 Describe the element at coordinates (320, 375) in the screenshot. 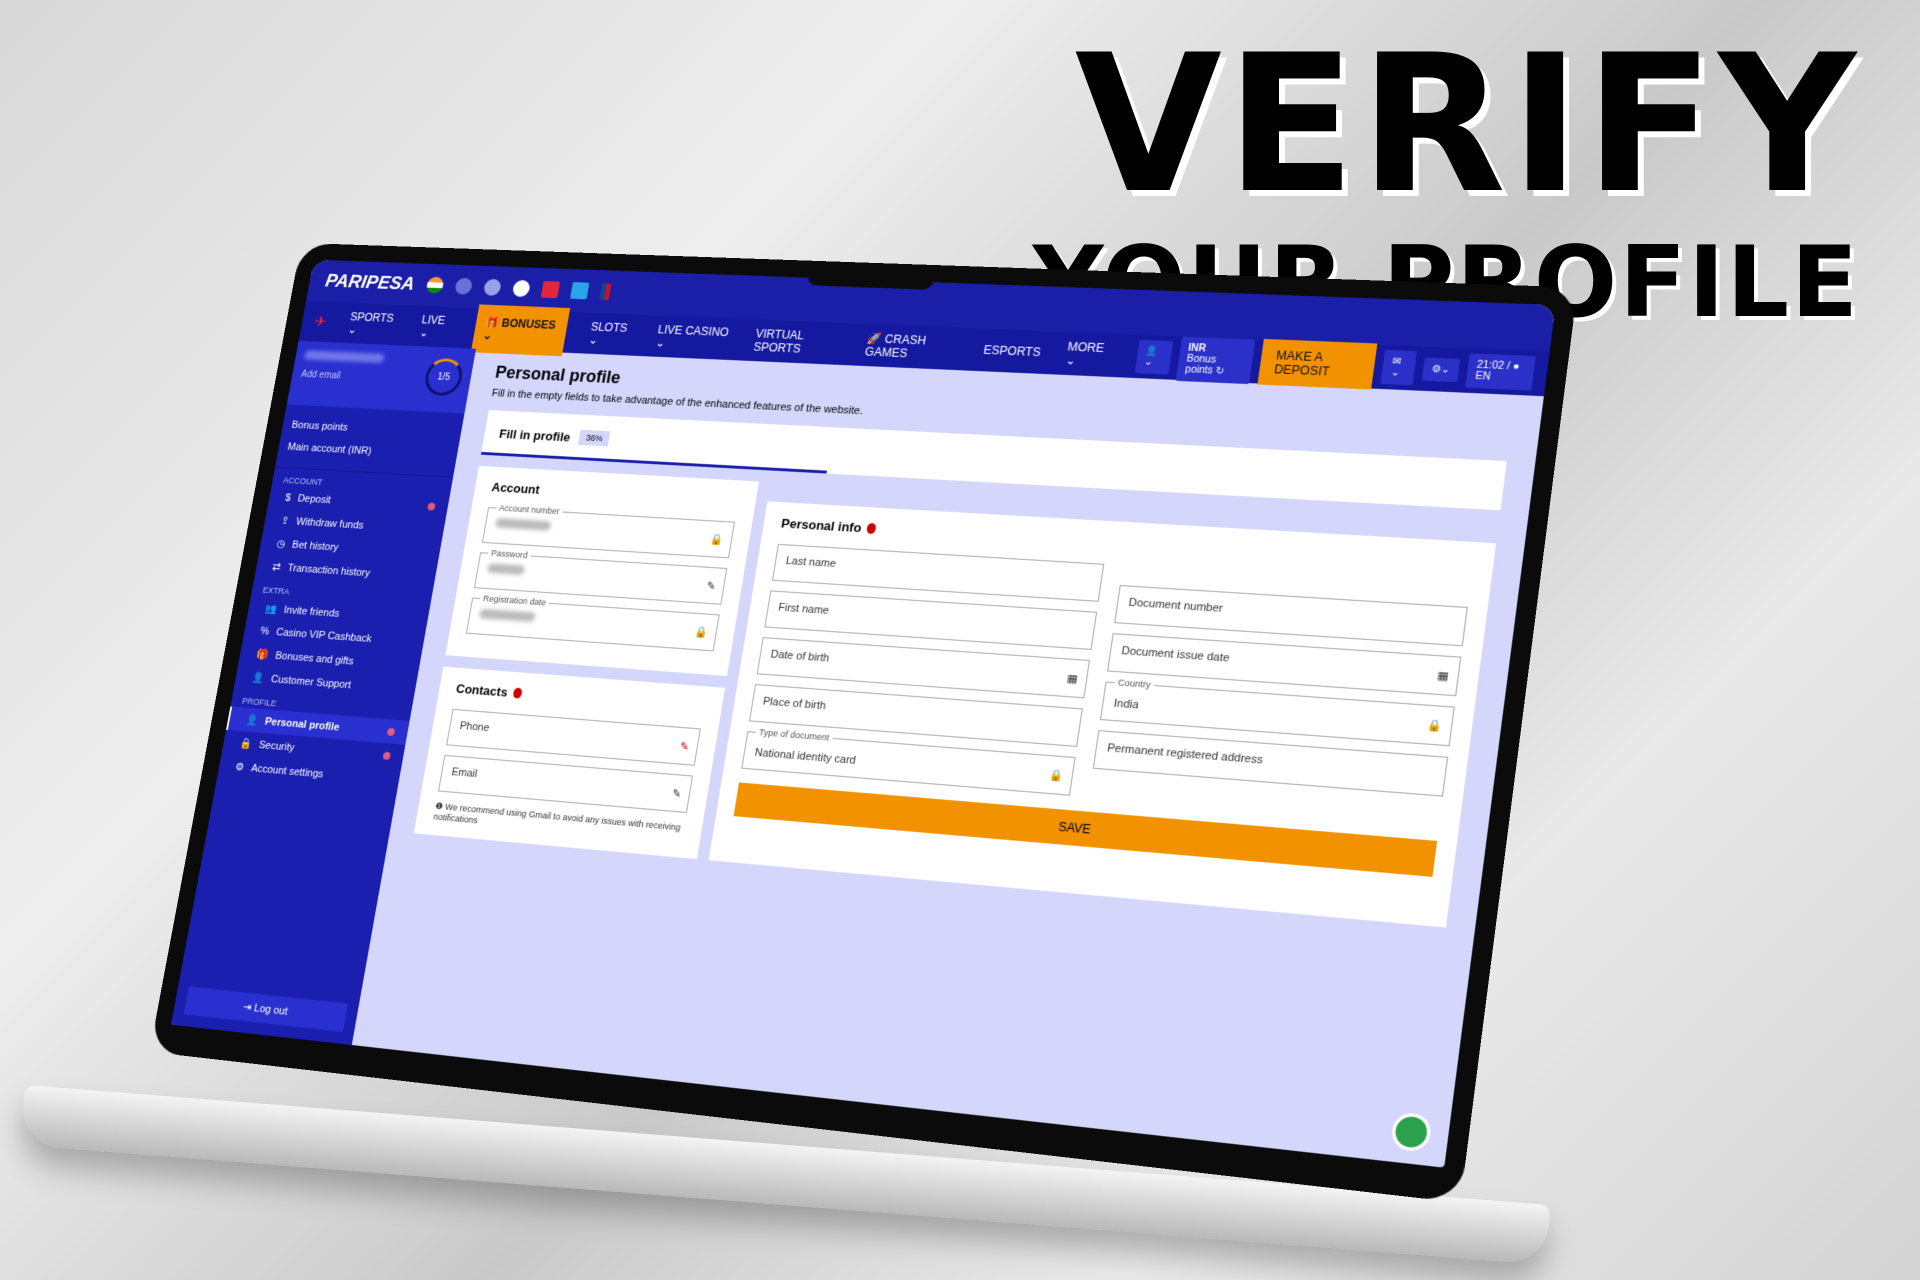

I see `add-email-link: Add email` at that location.